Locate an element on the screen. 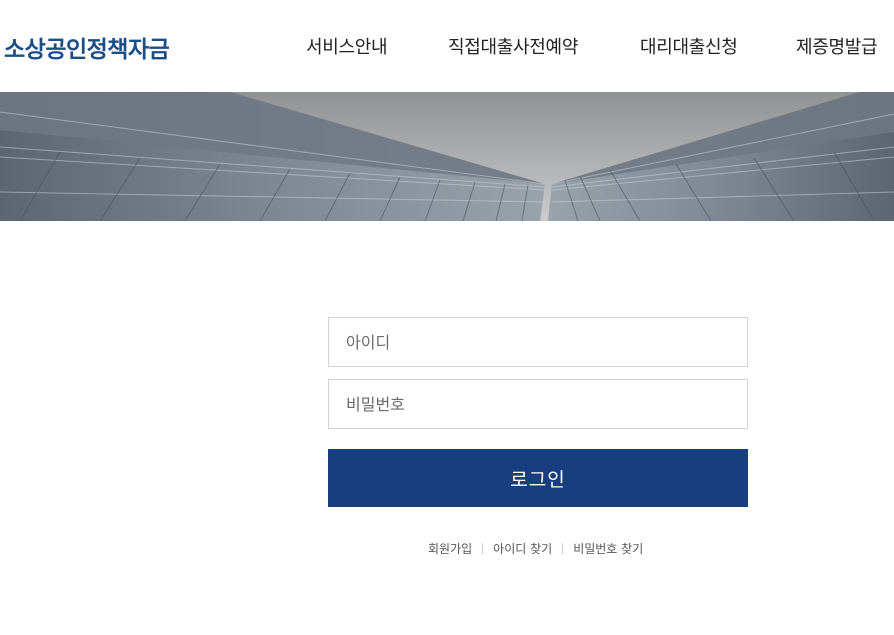  account-links: 회원가입 아이디 찾기 비밀번호 찾기 is located at coordinates (447, 549).